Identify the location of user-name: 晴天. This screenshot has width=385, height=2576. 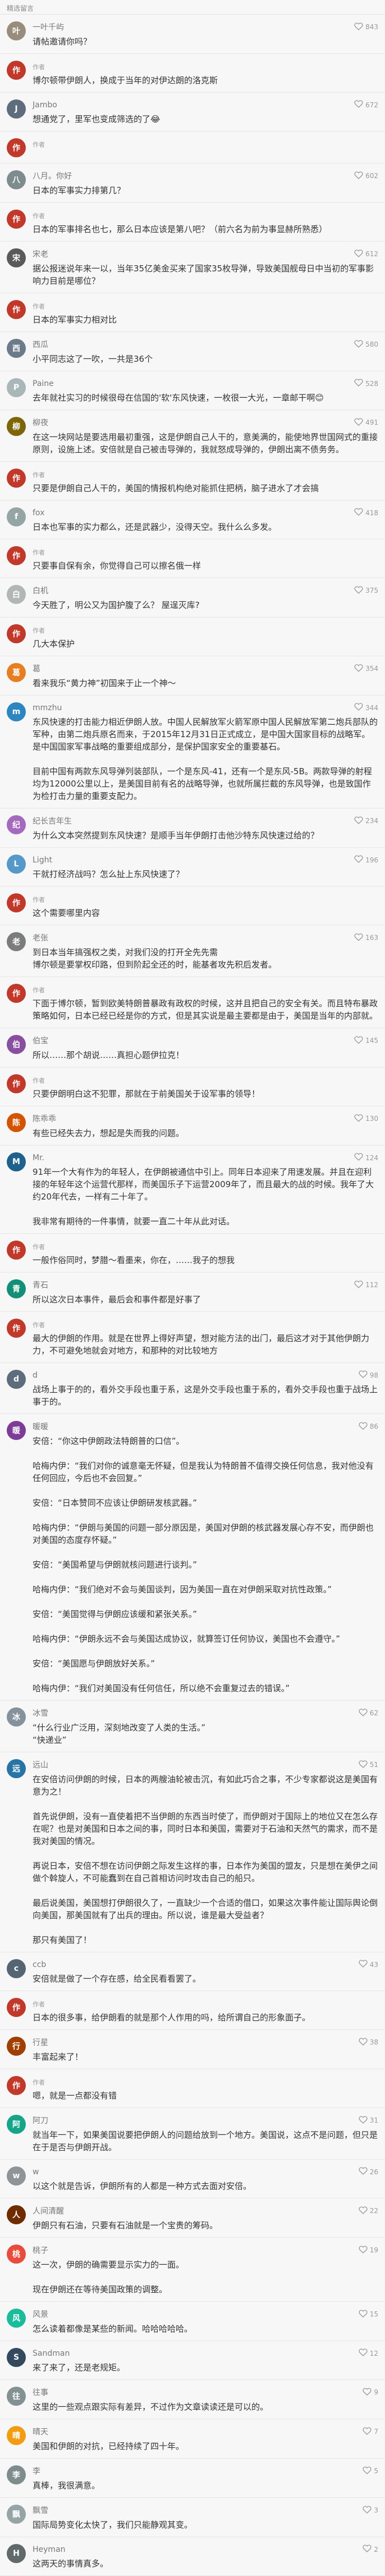
(40, 2431).